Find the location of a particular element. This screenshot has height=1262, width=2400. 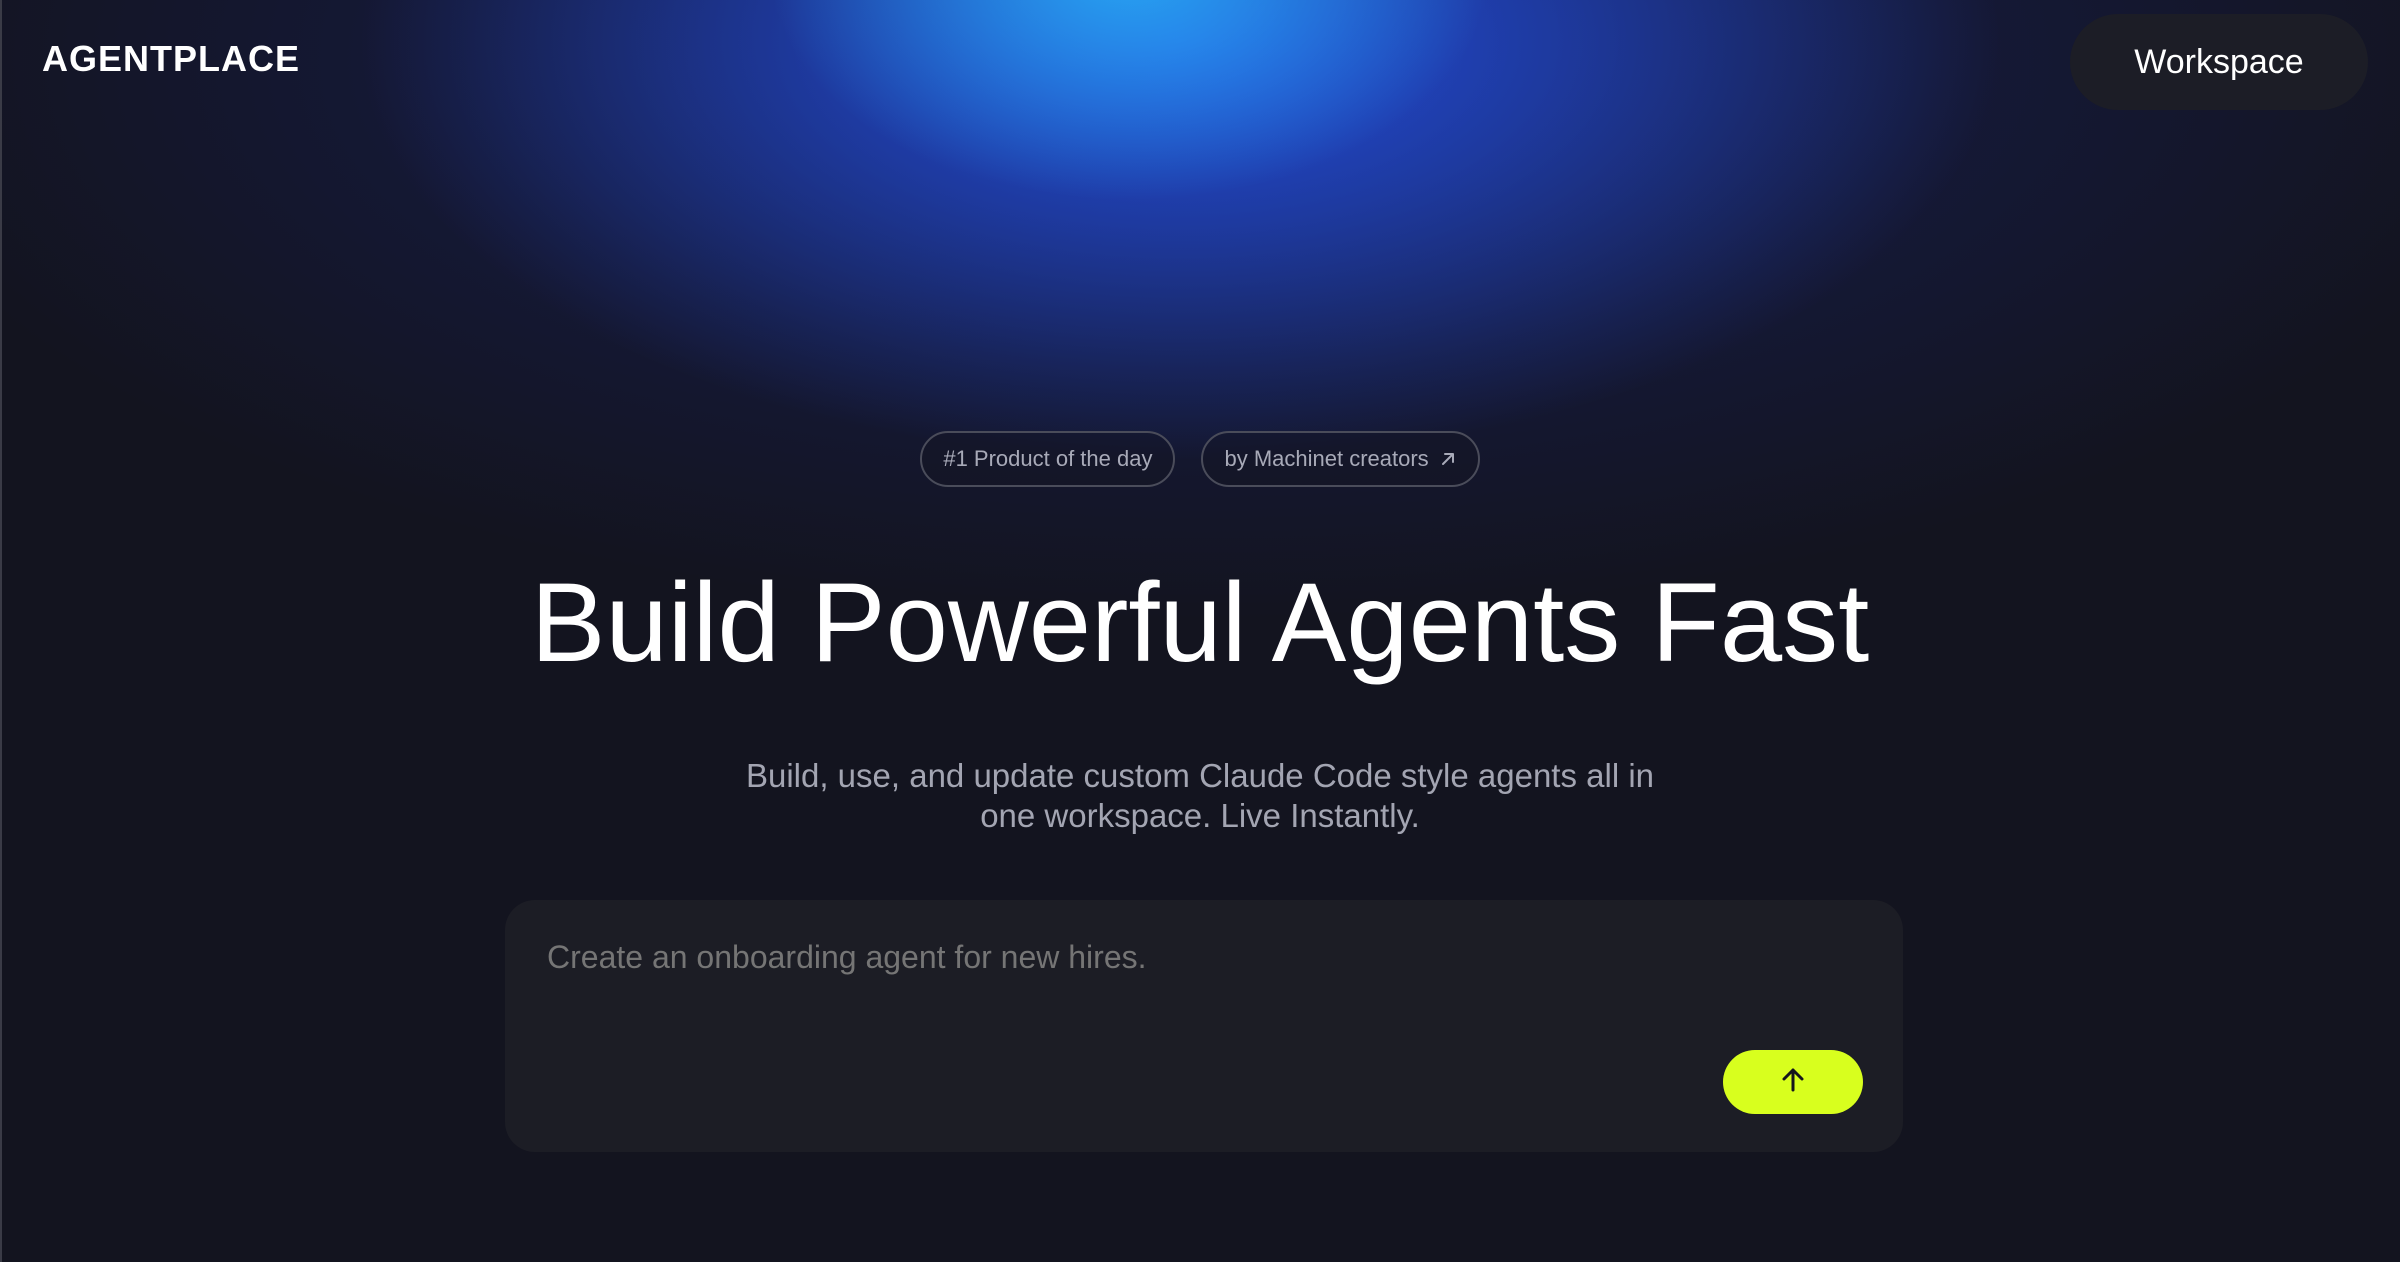

send-button is located at coordinates (1793, 1082).